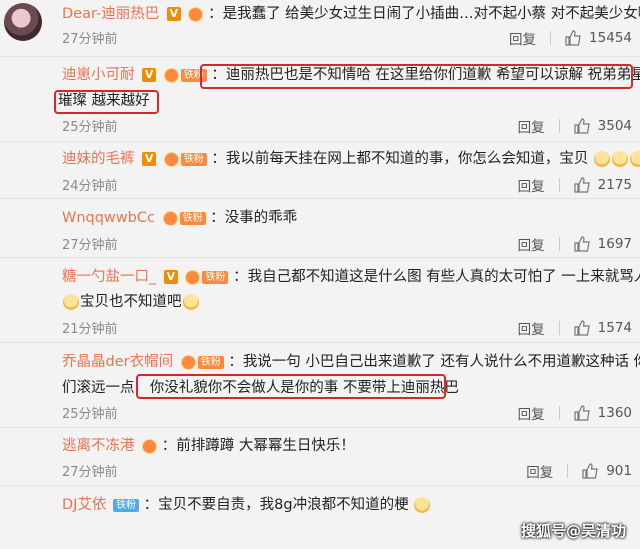  What do you see at coordinates (117, 362) in the screenshot?
I see `username: 乔晶晶der衣帽间` at bounding box center [117, 362].